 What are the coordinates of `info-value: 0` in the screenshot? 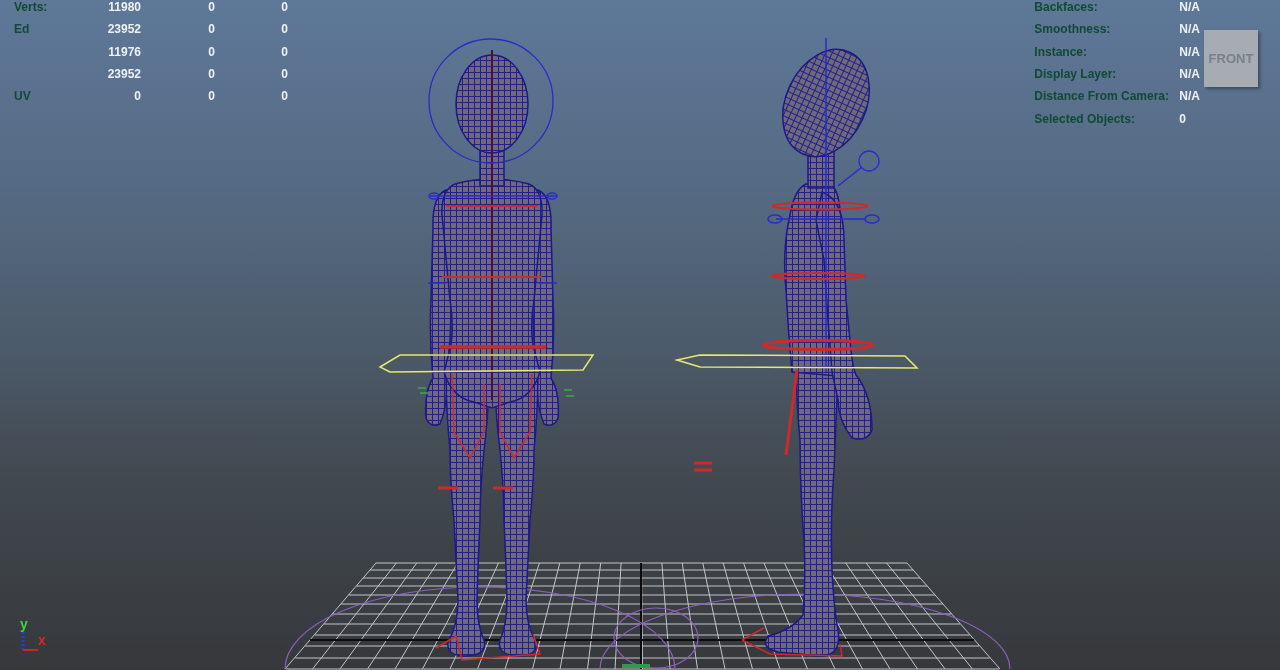 It's located at (1182, 118).